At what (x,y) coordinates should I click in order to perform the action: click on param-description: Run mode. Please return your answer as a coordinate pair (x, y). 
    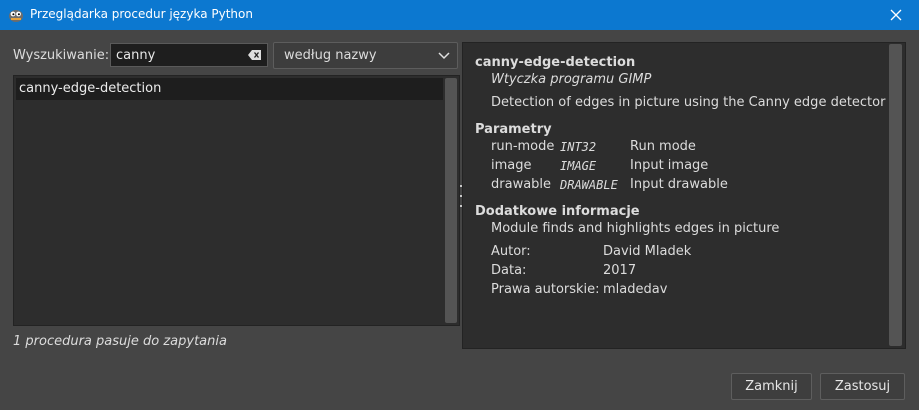
    Looking at the image, I should click on (663, 146).